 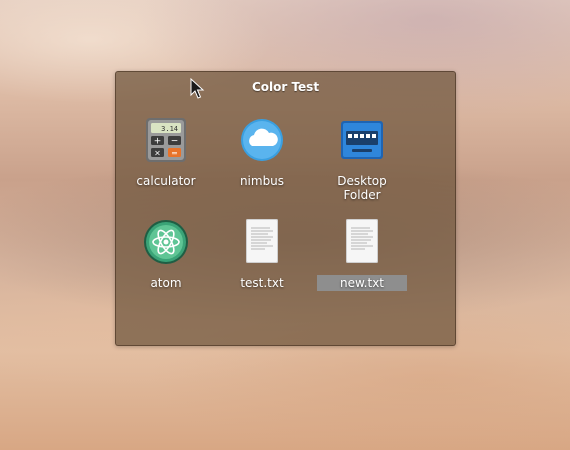 What do you see at coordinates (285, 87) in the screenshot?
I see `window-title: Color Test` at bounding box center [285, 87].